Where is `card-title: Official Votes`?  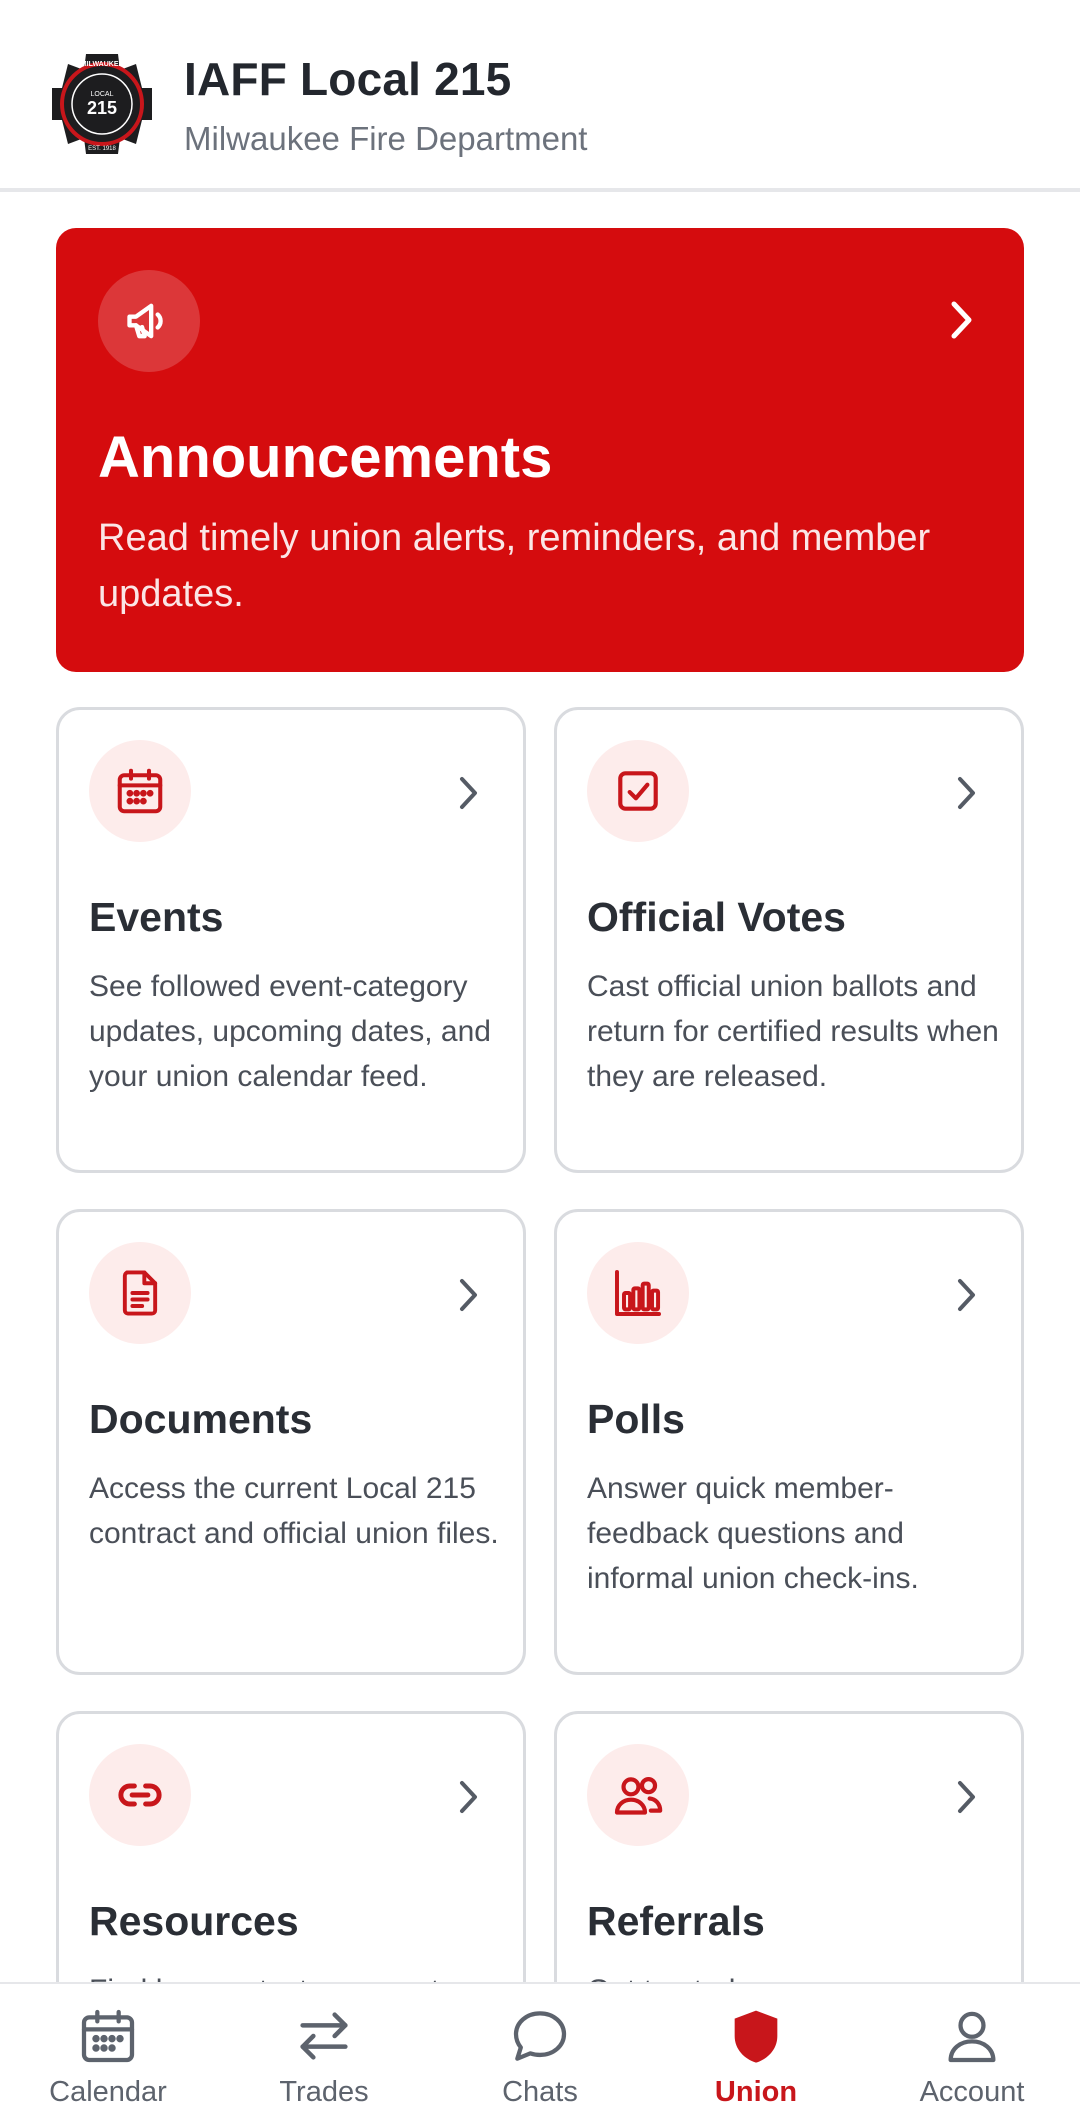
card-title: Official Votes is located at coordinates (716, 917).